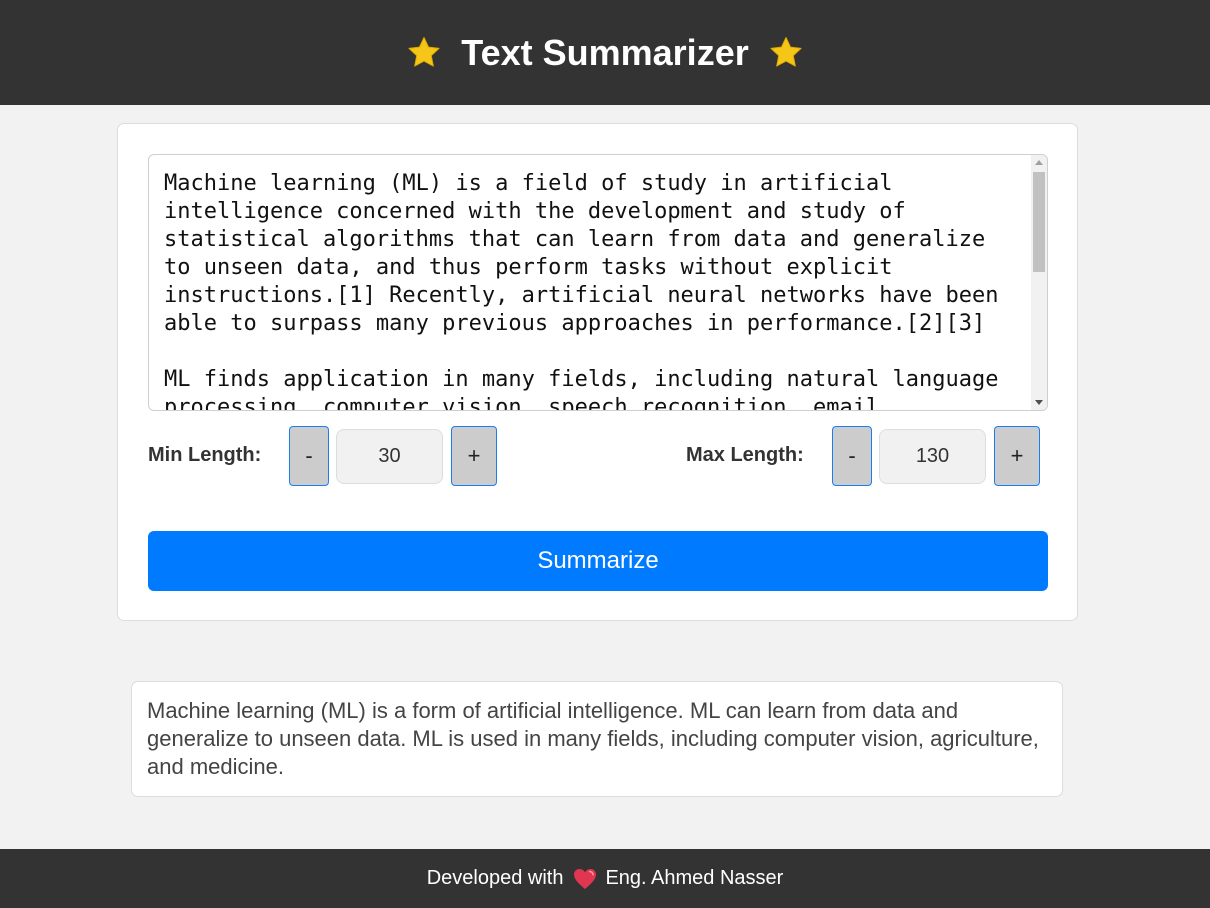 The image size is (1210, 908). What do you see at coordinates (598, 561) in the screenshot?
I see `summarize-button: Summarize` at bounding box center [598, 561].